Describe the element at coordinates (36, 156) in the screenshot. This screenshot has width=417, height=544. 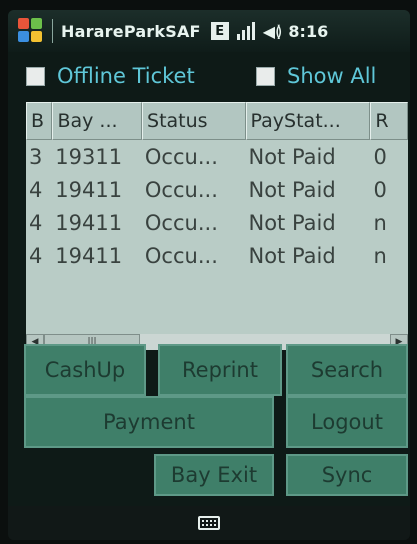
I see `cell-b: 3` at that location.